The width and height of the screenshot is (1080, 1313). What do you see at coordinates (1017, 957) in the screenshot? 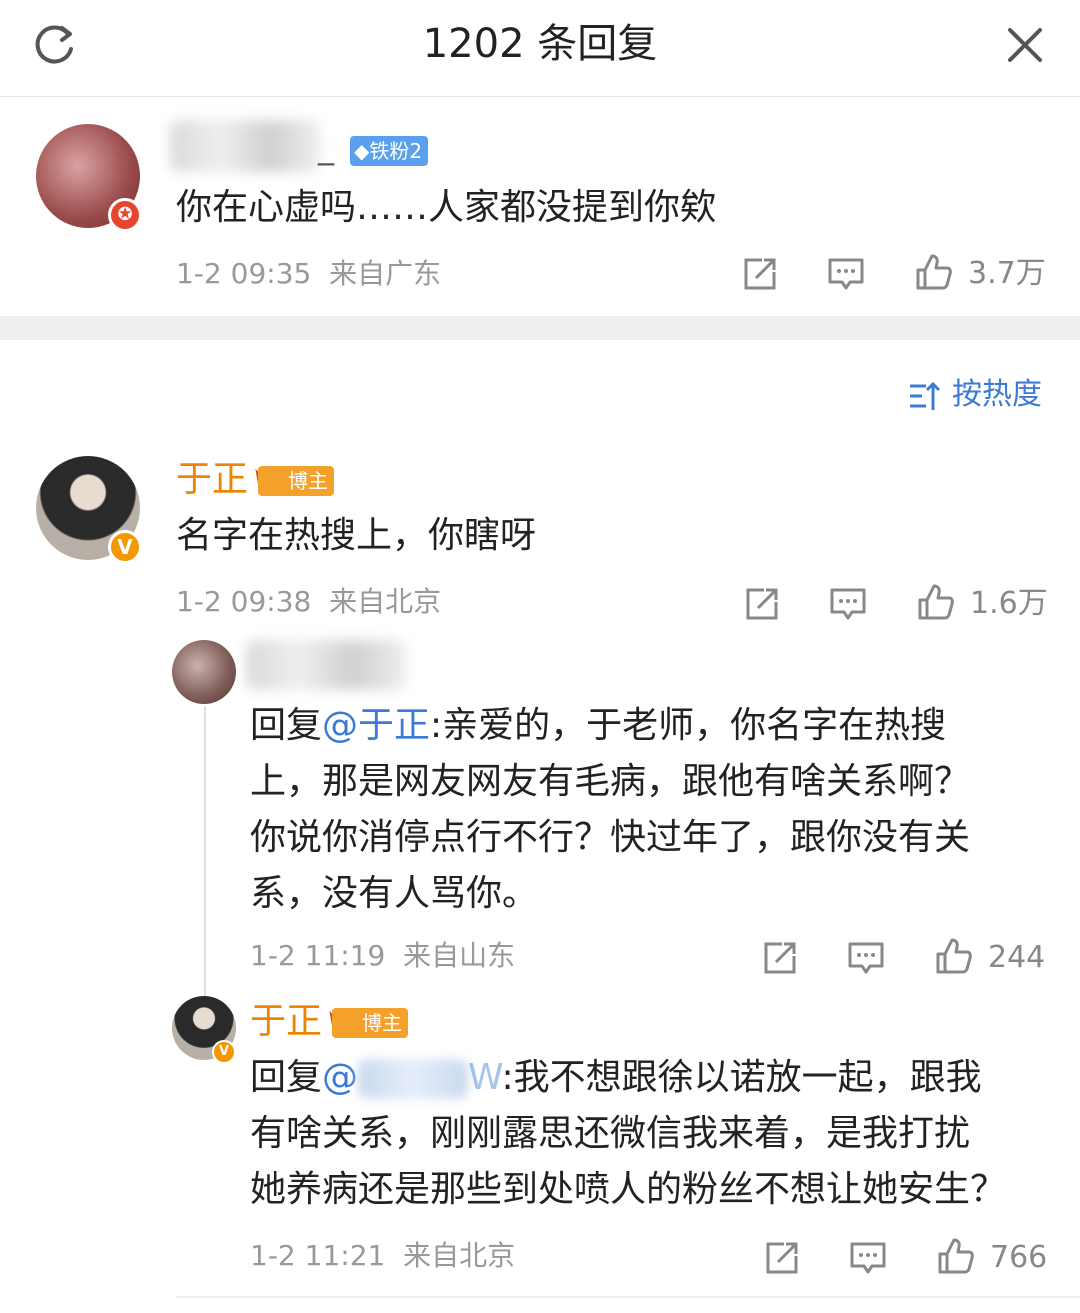
I see `like-count: 244` at bounding box center [1017, 957].